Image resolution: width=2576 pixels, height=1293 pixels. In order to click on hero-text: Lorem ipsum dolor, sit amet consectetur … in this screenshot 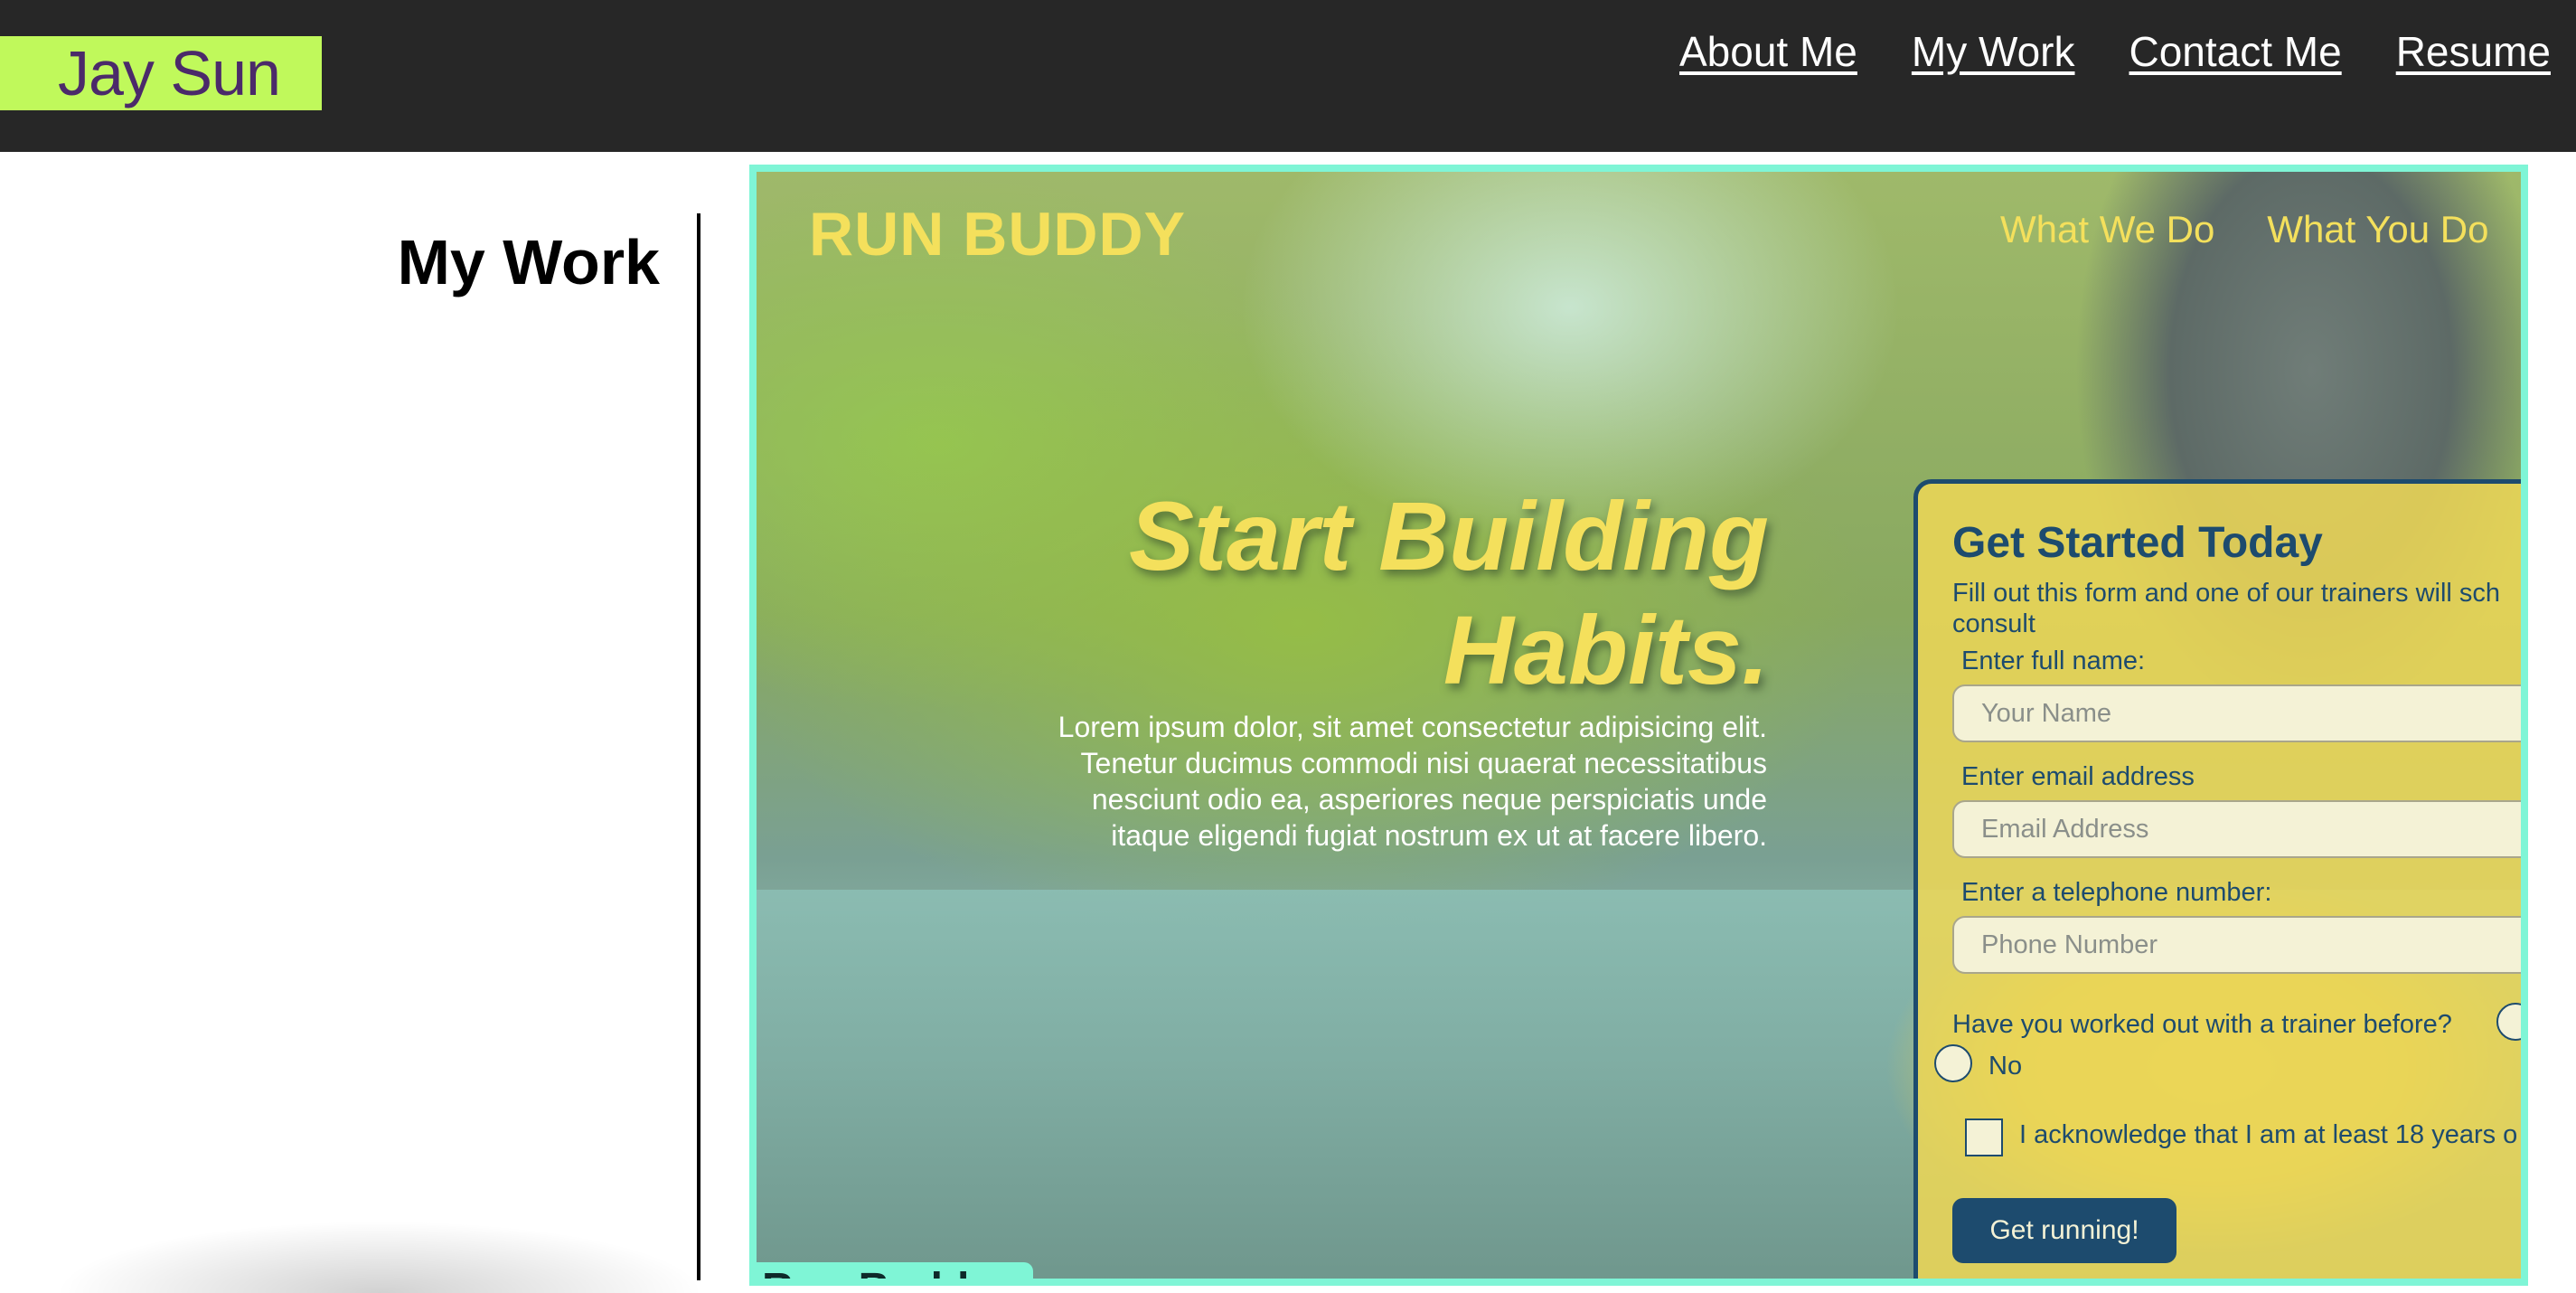, I will do `click(1413, 781)`.